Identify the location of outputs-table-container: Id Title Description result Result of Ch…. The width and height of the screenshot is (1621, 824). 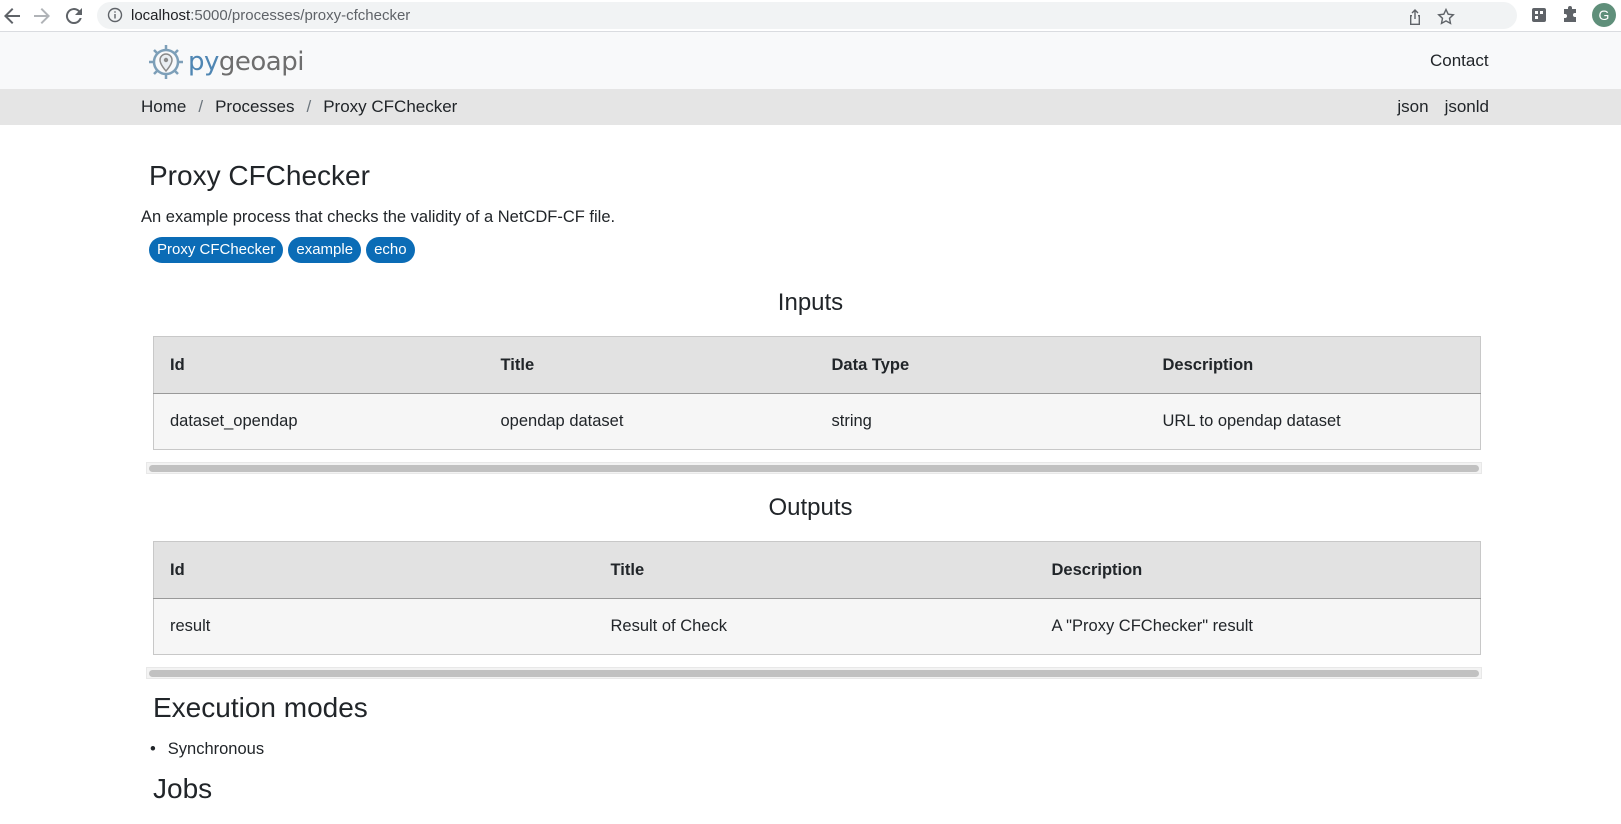
(814, 610).